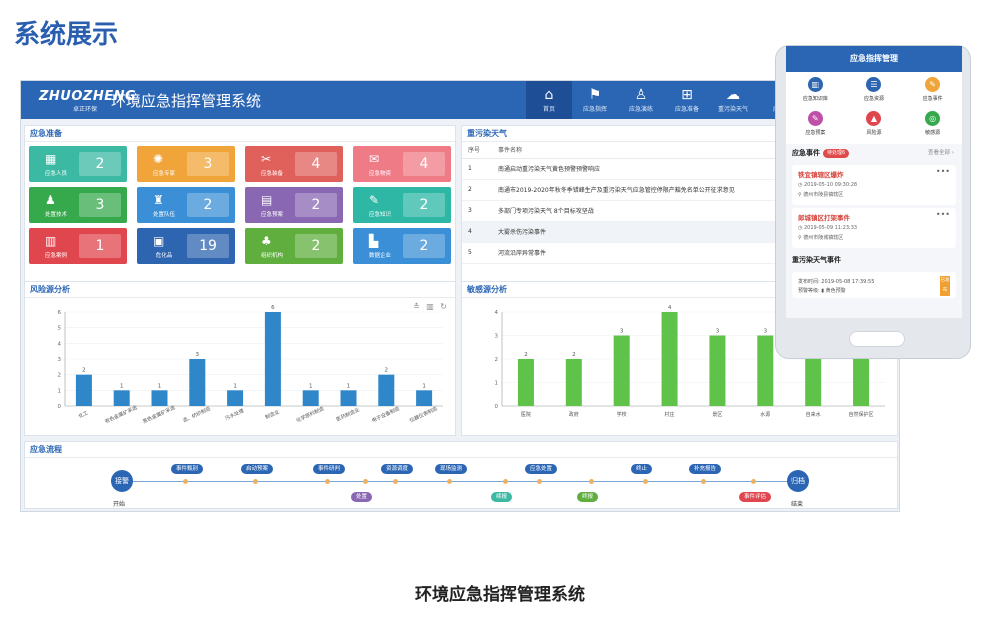 This screenshot has width=1000, height=617. What do you see at coordinates (379, 174) in the screenshot?
I see `tile-label: 应急物资` at bounding box center [379, 174].